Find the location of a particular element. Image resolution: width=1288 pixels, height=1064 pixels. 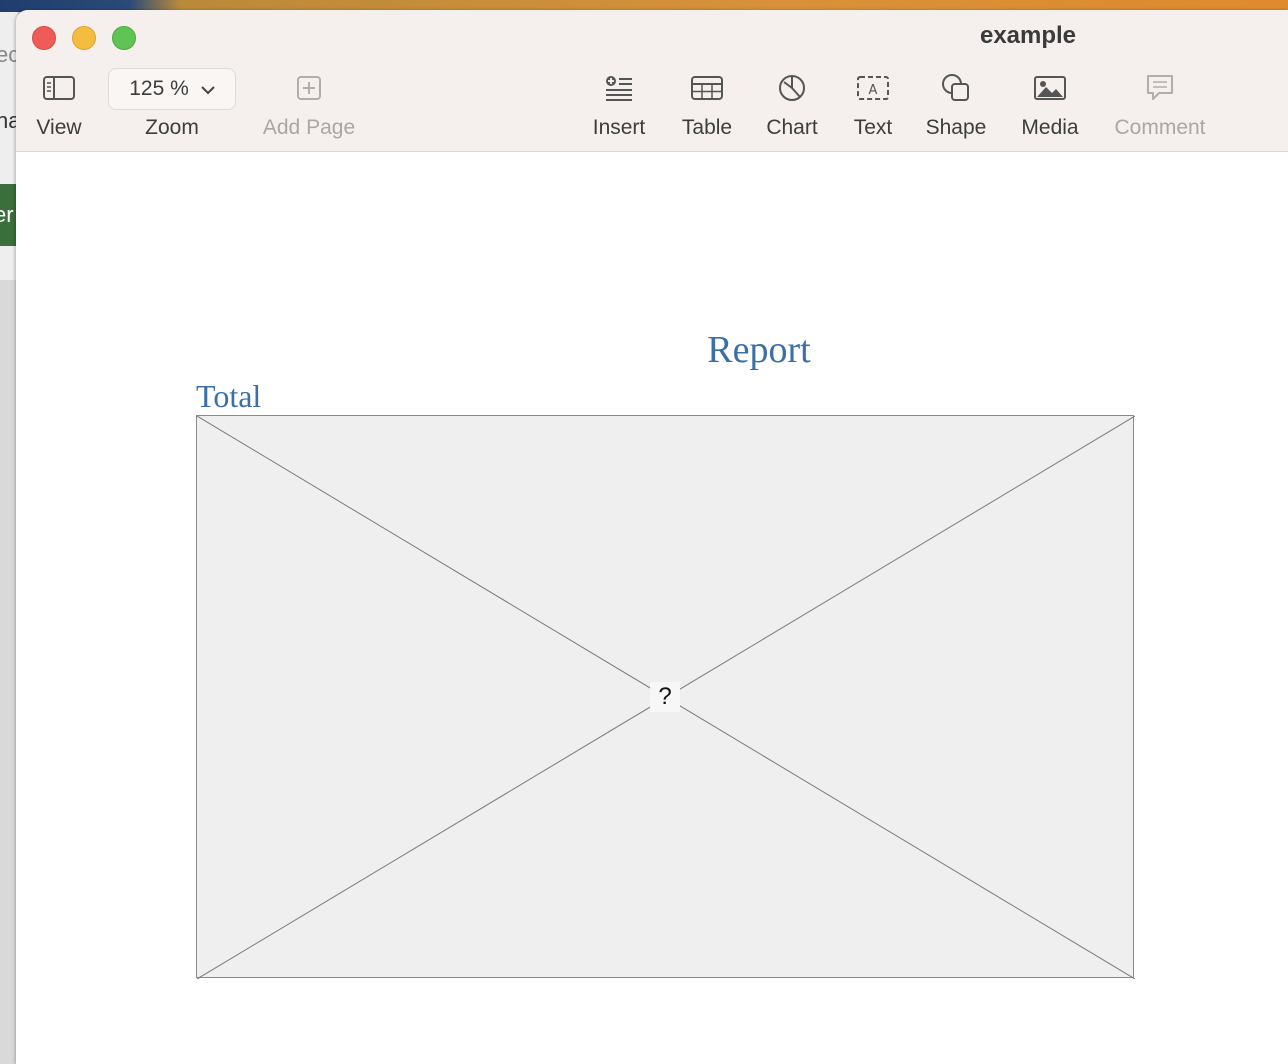

shape-button: Shape is located at coordinates (956, 104).